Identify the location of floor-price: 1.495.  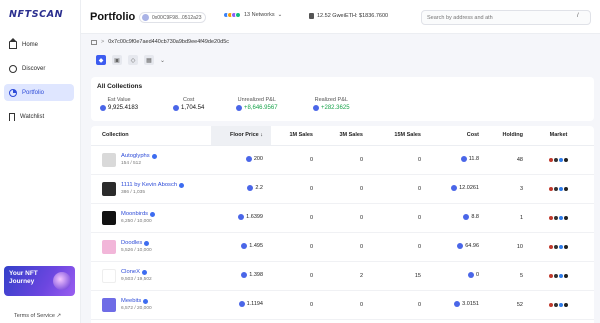
(256, 245).